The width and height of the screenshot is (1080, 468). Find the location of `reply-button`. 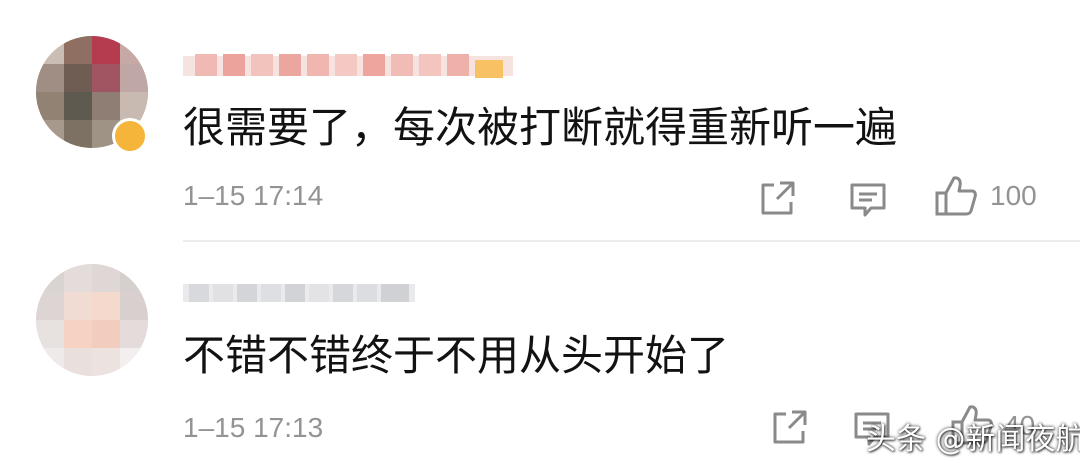

reply-button is located at coordinates (868, 200).